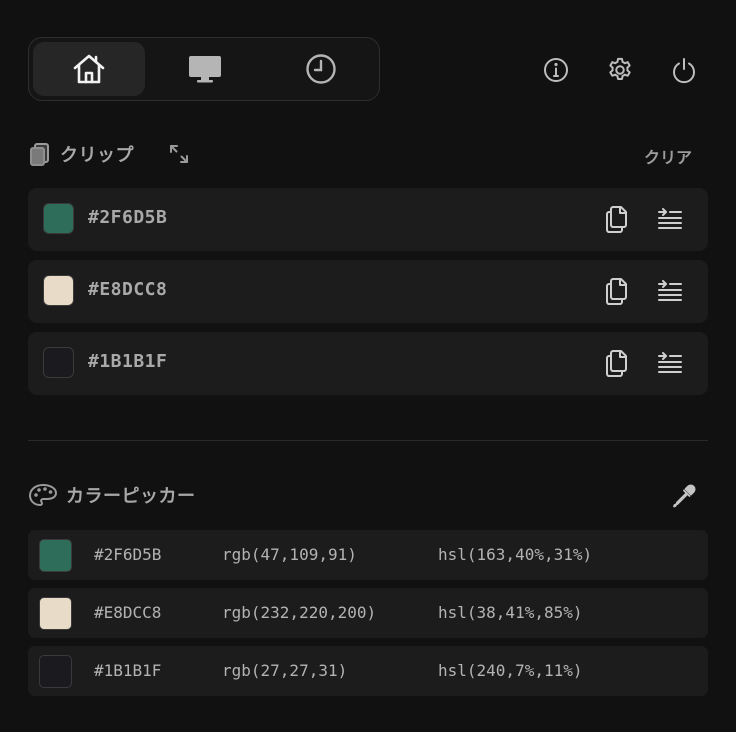 The width and height of the screenshot is (736, 732). I want to click on gear-icon, so click(620, 68).